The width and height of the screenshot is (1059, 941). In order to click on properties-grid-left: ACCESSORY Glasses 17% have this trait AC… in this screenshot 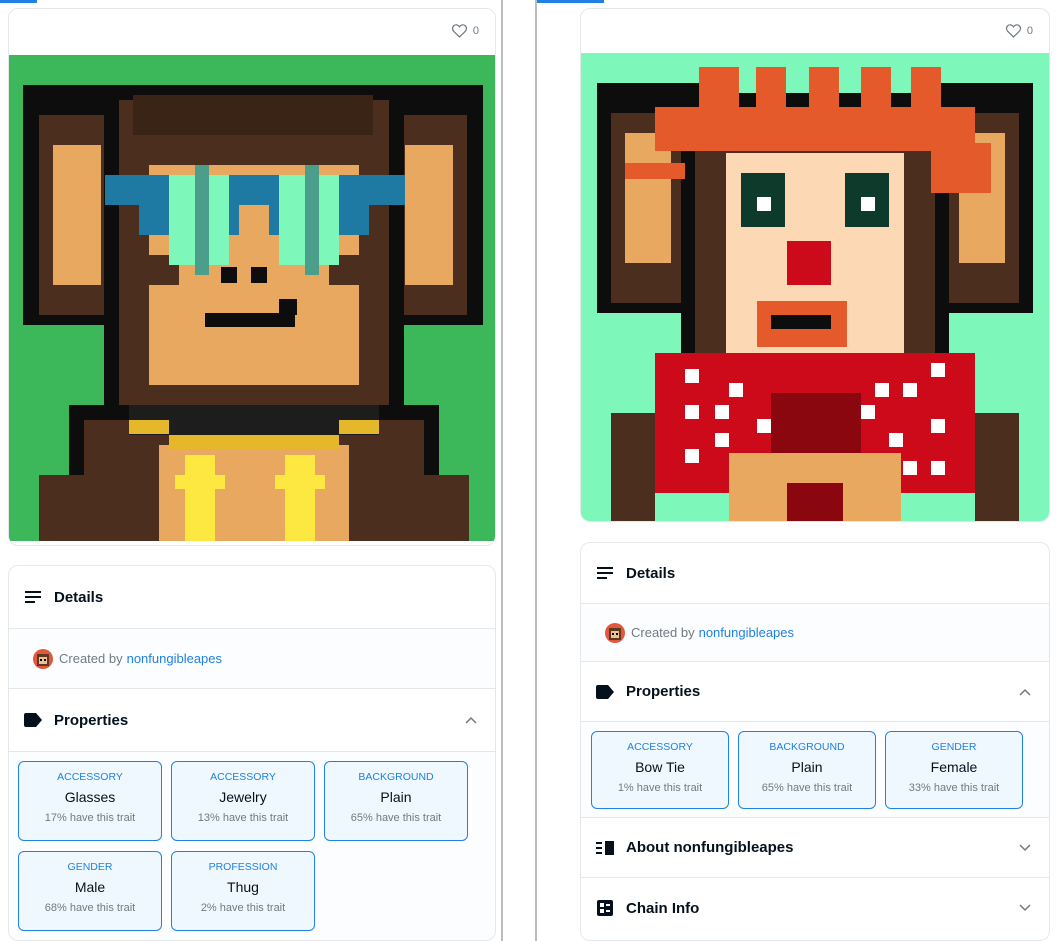, I will do `click(252, 846)`.